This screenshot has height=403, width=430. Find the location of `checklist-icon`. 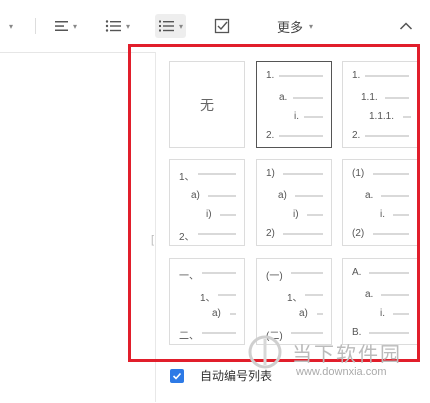

checklist-icon is located at coordinates (222, 26).